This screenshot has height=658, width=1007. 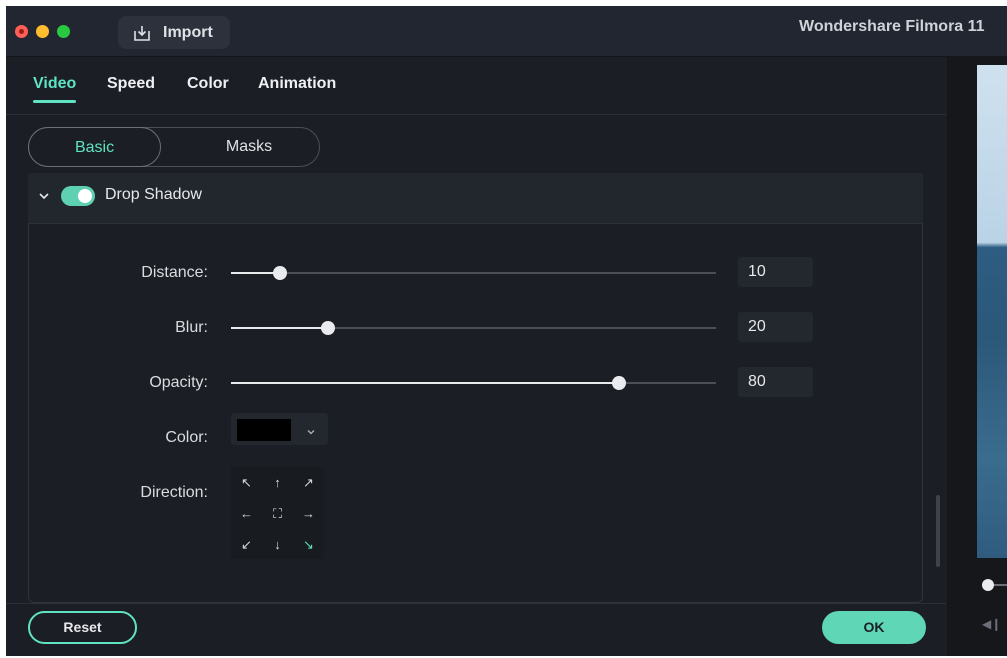 I want to click on blur-slider, so click(x=473, y=328).